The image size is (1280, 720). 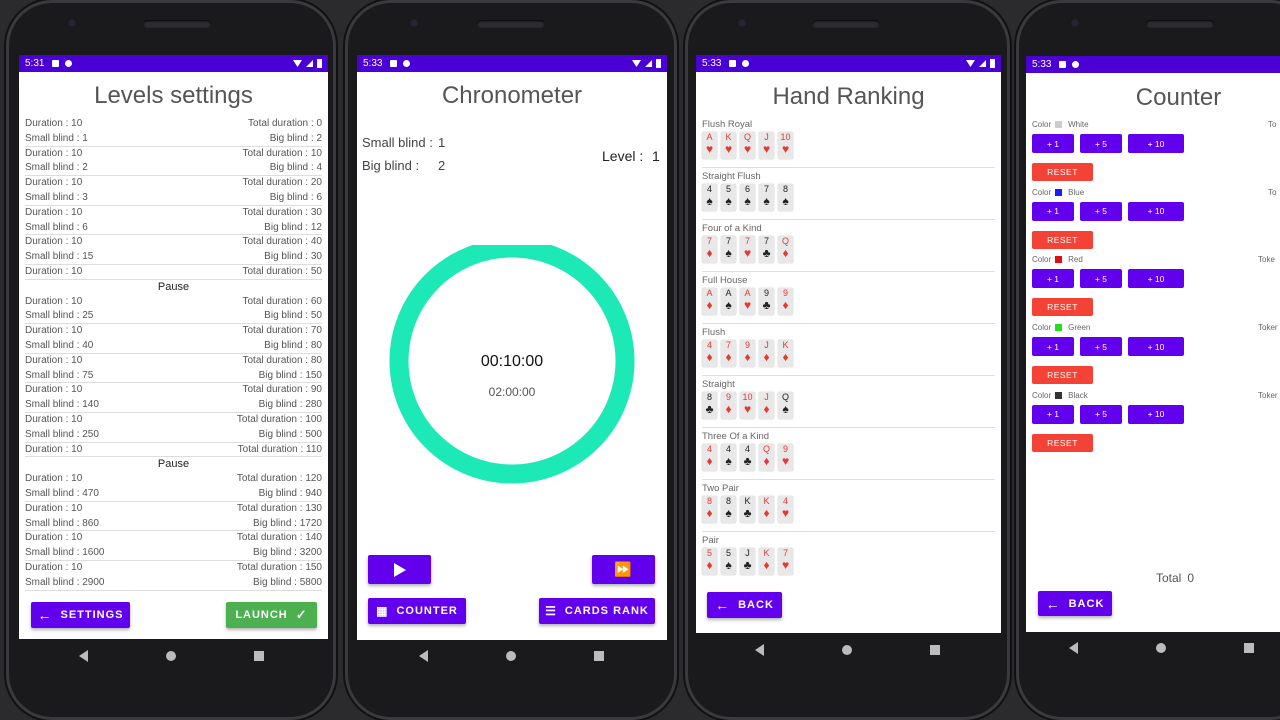 What do you see at coordinates (173, 241) in the screenshot?
I see `level-row: Duration : 10 Total duration : 40` at bounding box center [173, 241].